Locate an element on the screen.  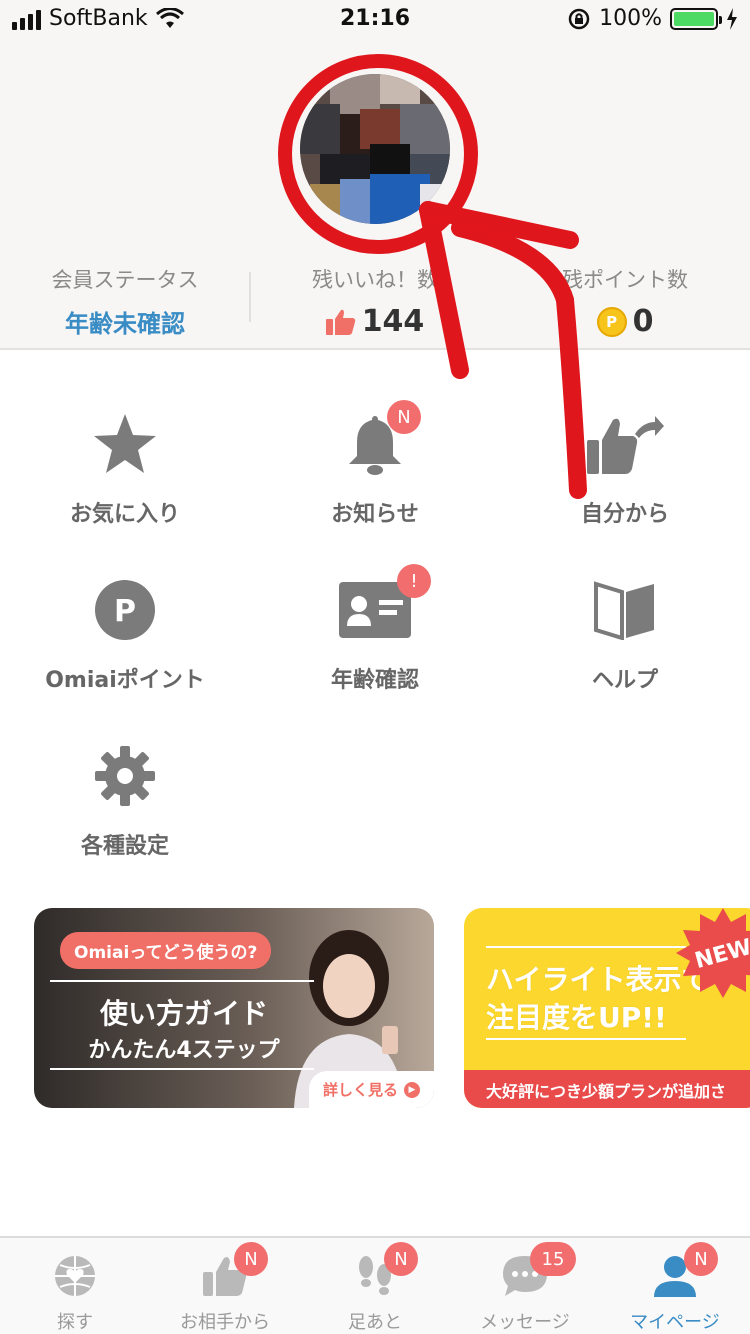
member-status-label: 会員ステータス is located at coordinates (125, 280).